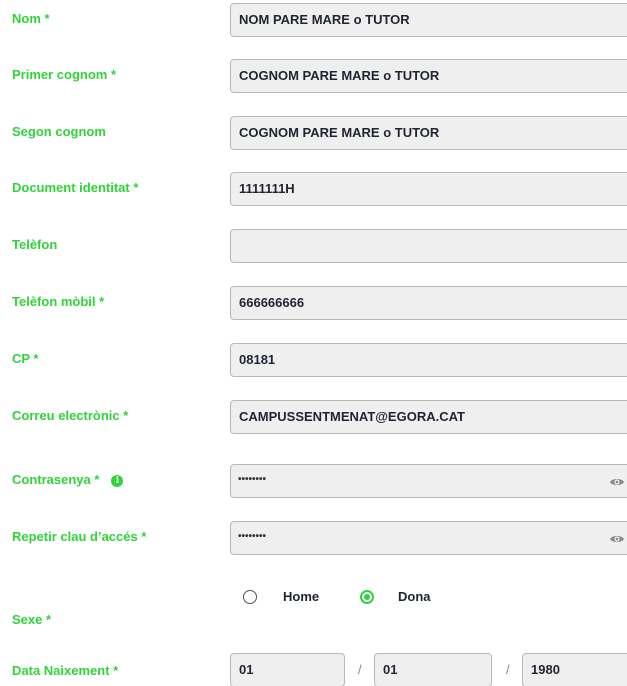 Image resolution: width=627 pixels, height=686 pixels. What do you see at coordinates (433, 669) in the screenshot?
I see `birth-month-input: 01` at bounding box center [433, 669].